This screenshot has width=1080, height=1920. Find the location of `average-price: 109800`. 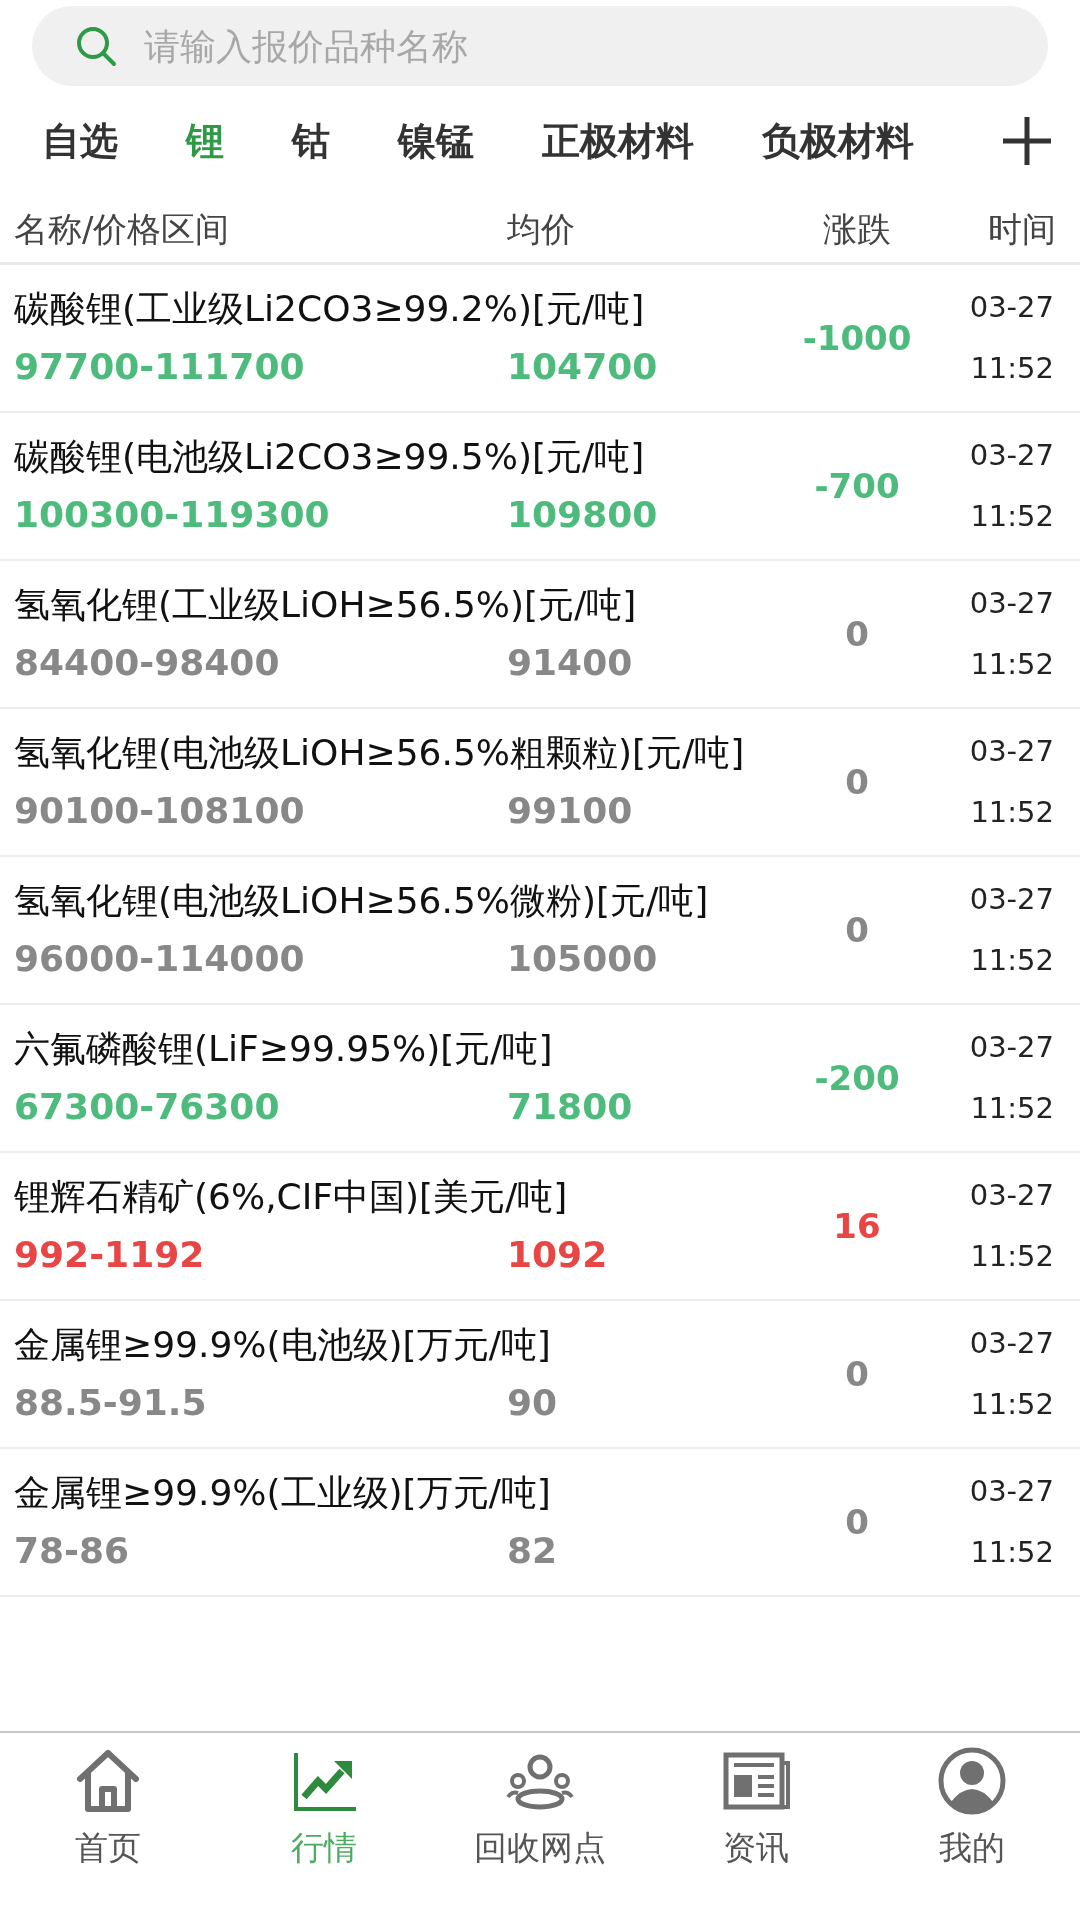

average-price: 109800 is located at coordinates (582, 515).